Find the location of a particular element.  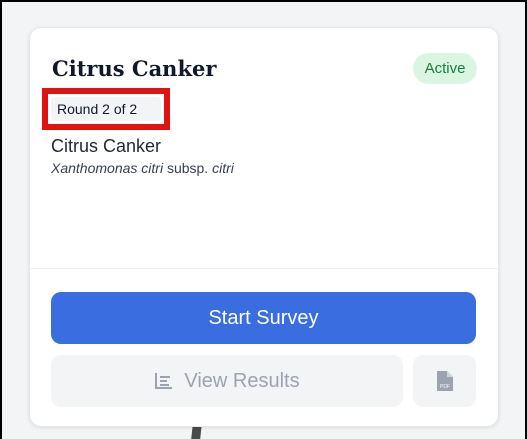

pest-common-name: Citrus Canker is located at coordinates (106, 146).